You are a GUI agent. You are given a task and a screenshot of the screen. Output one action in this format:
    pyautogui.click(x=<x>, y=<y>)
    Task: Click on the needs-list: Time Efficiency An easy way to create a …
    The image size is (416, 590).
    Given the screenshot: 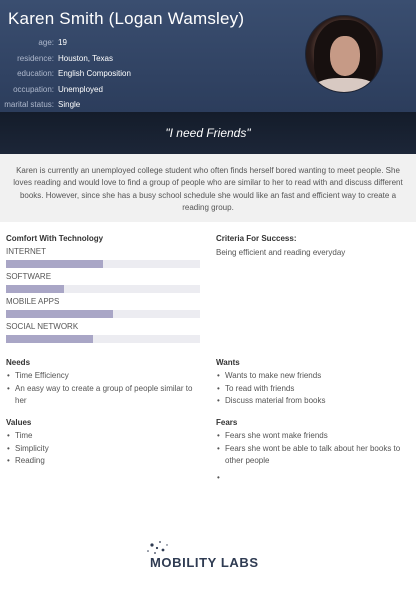 What is the action you would take?
    pyautogui.click(x=104, y=389)
    